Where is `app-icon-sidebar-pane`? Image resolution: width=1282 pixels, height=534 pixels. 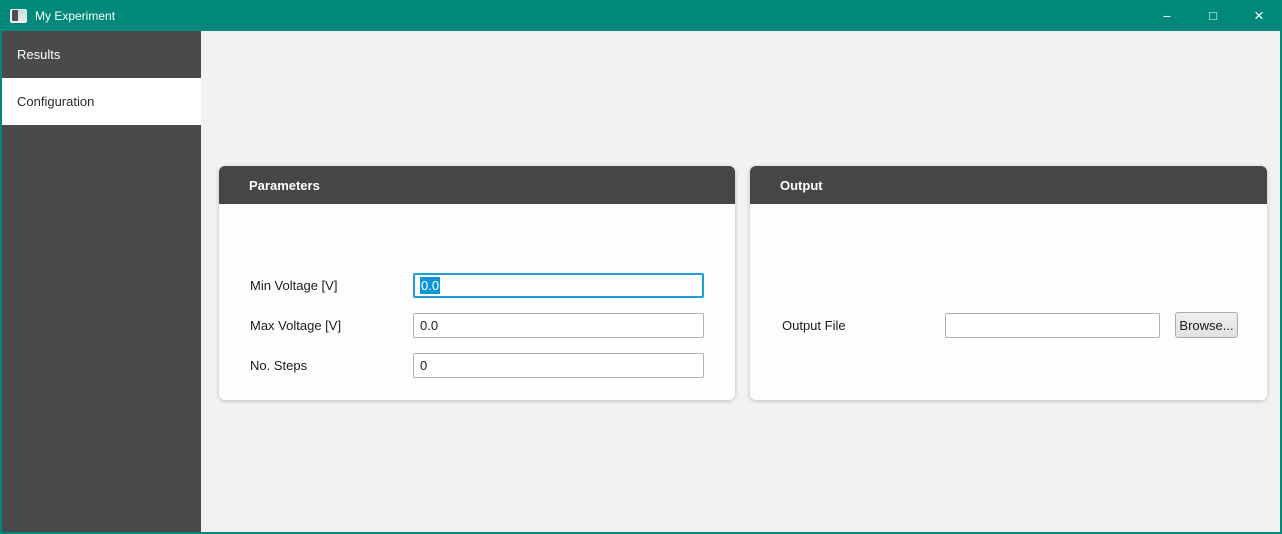 app-icon-sidebar-pane is located at coordinates (14, 15).